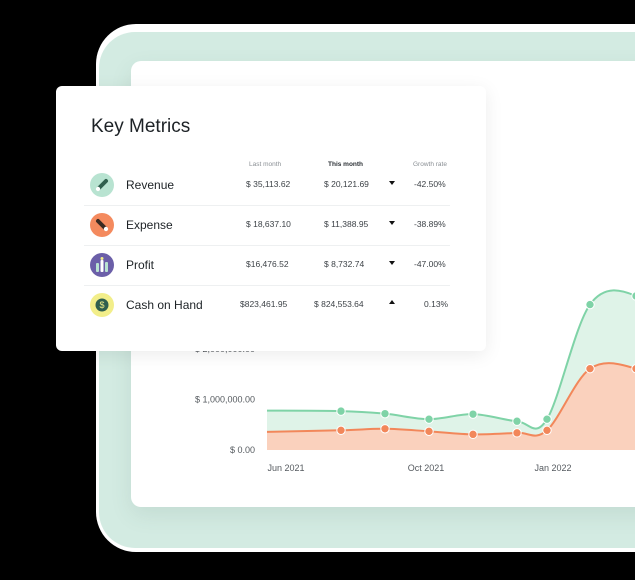 The width and height of the screenshot is (635, 580). What do you see at coordinates (392, 302) in the screenshot?
I see `trend-up-icon` at bounding box center [392, 302].